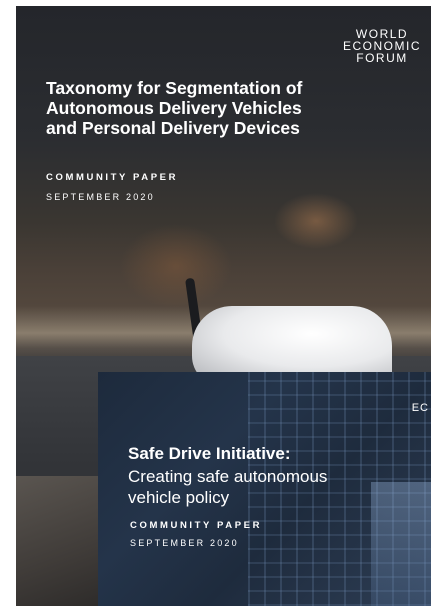  I want to click on paper-title: Safe Drive Initiative:, so click(209, 453).